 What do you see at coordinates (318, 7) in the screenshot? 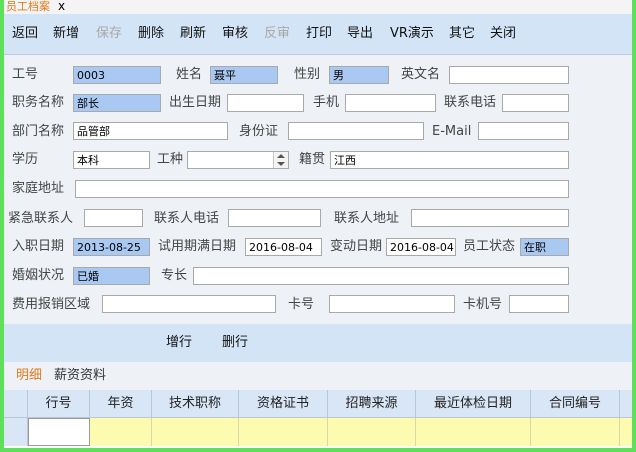
I see `tab-strip: 员工档案 x` at bounding box center [318, 7].